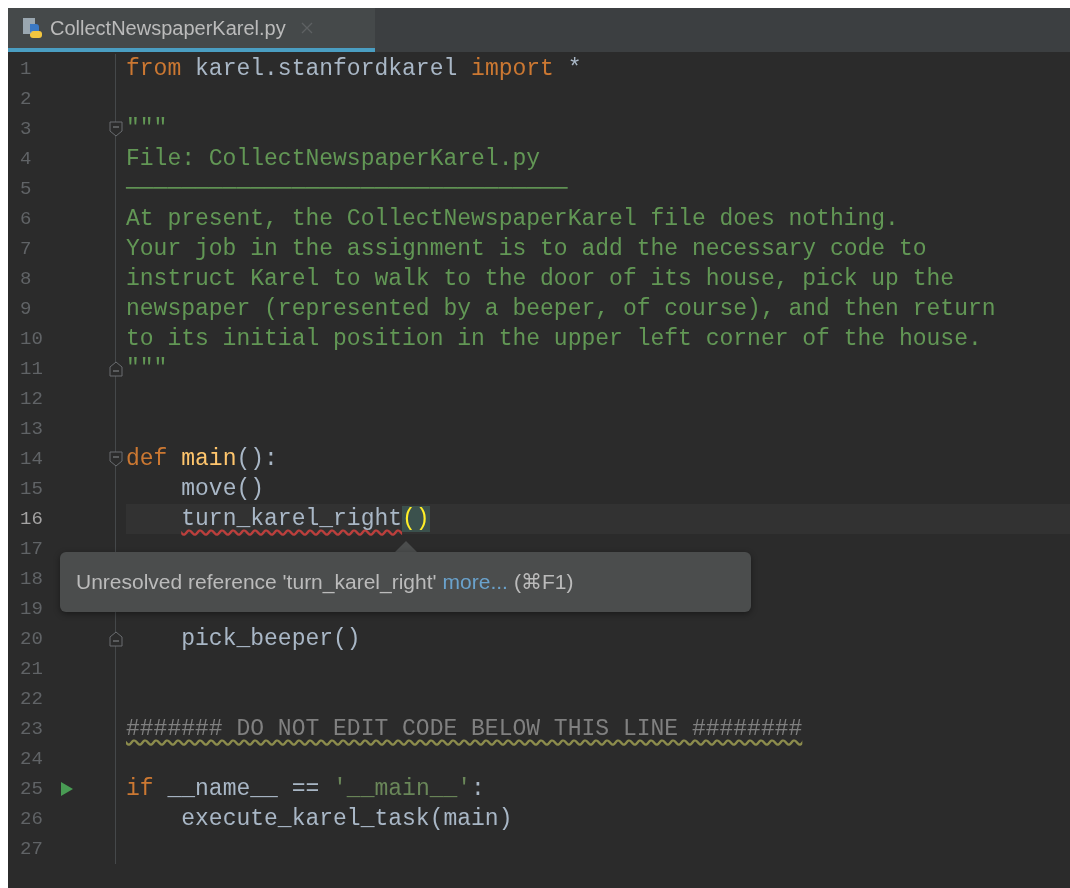 The height and width of the screenshot is (888, 1070). Describe the element at coordinates (31, 639) in the screenshot. I see `line-number: 20` at that location.